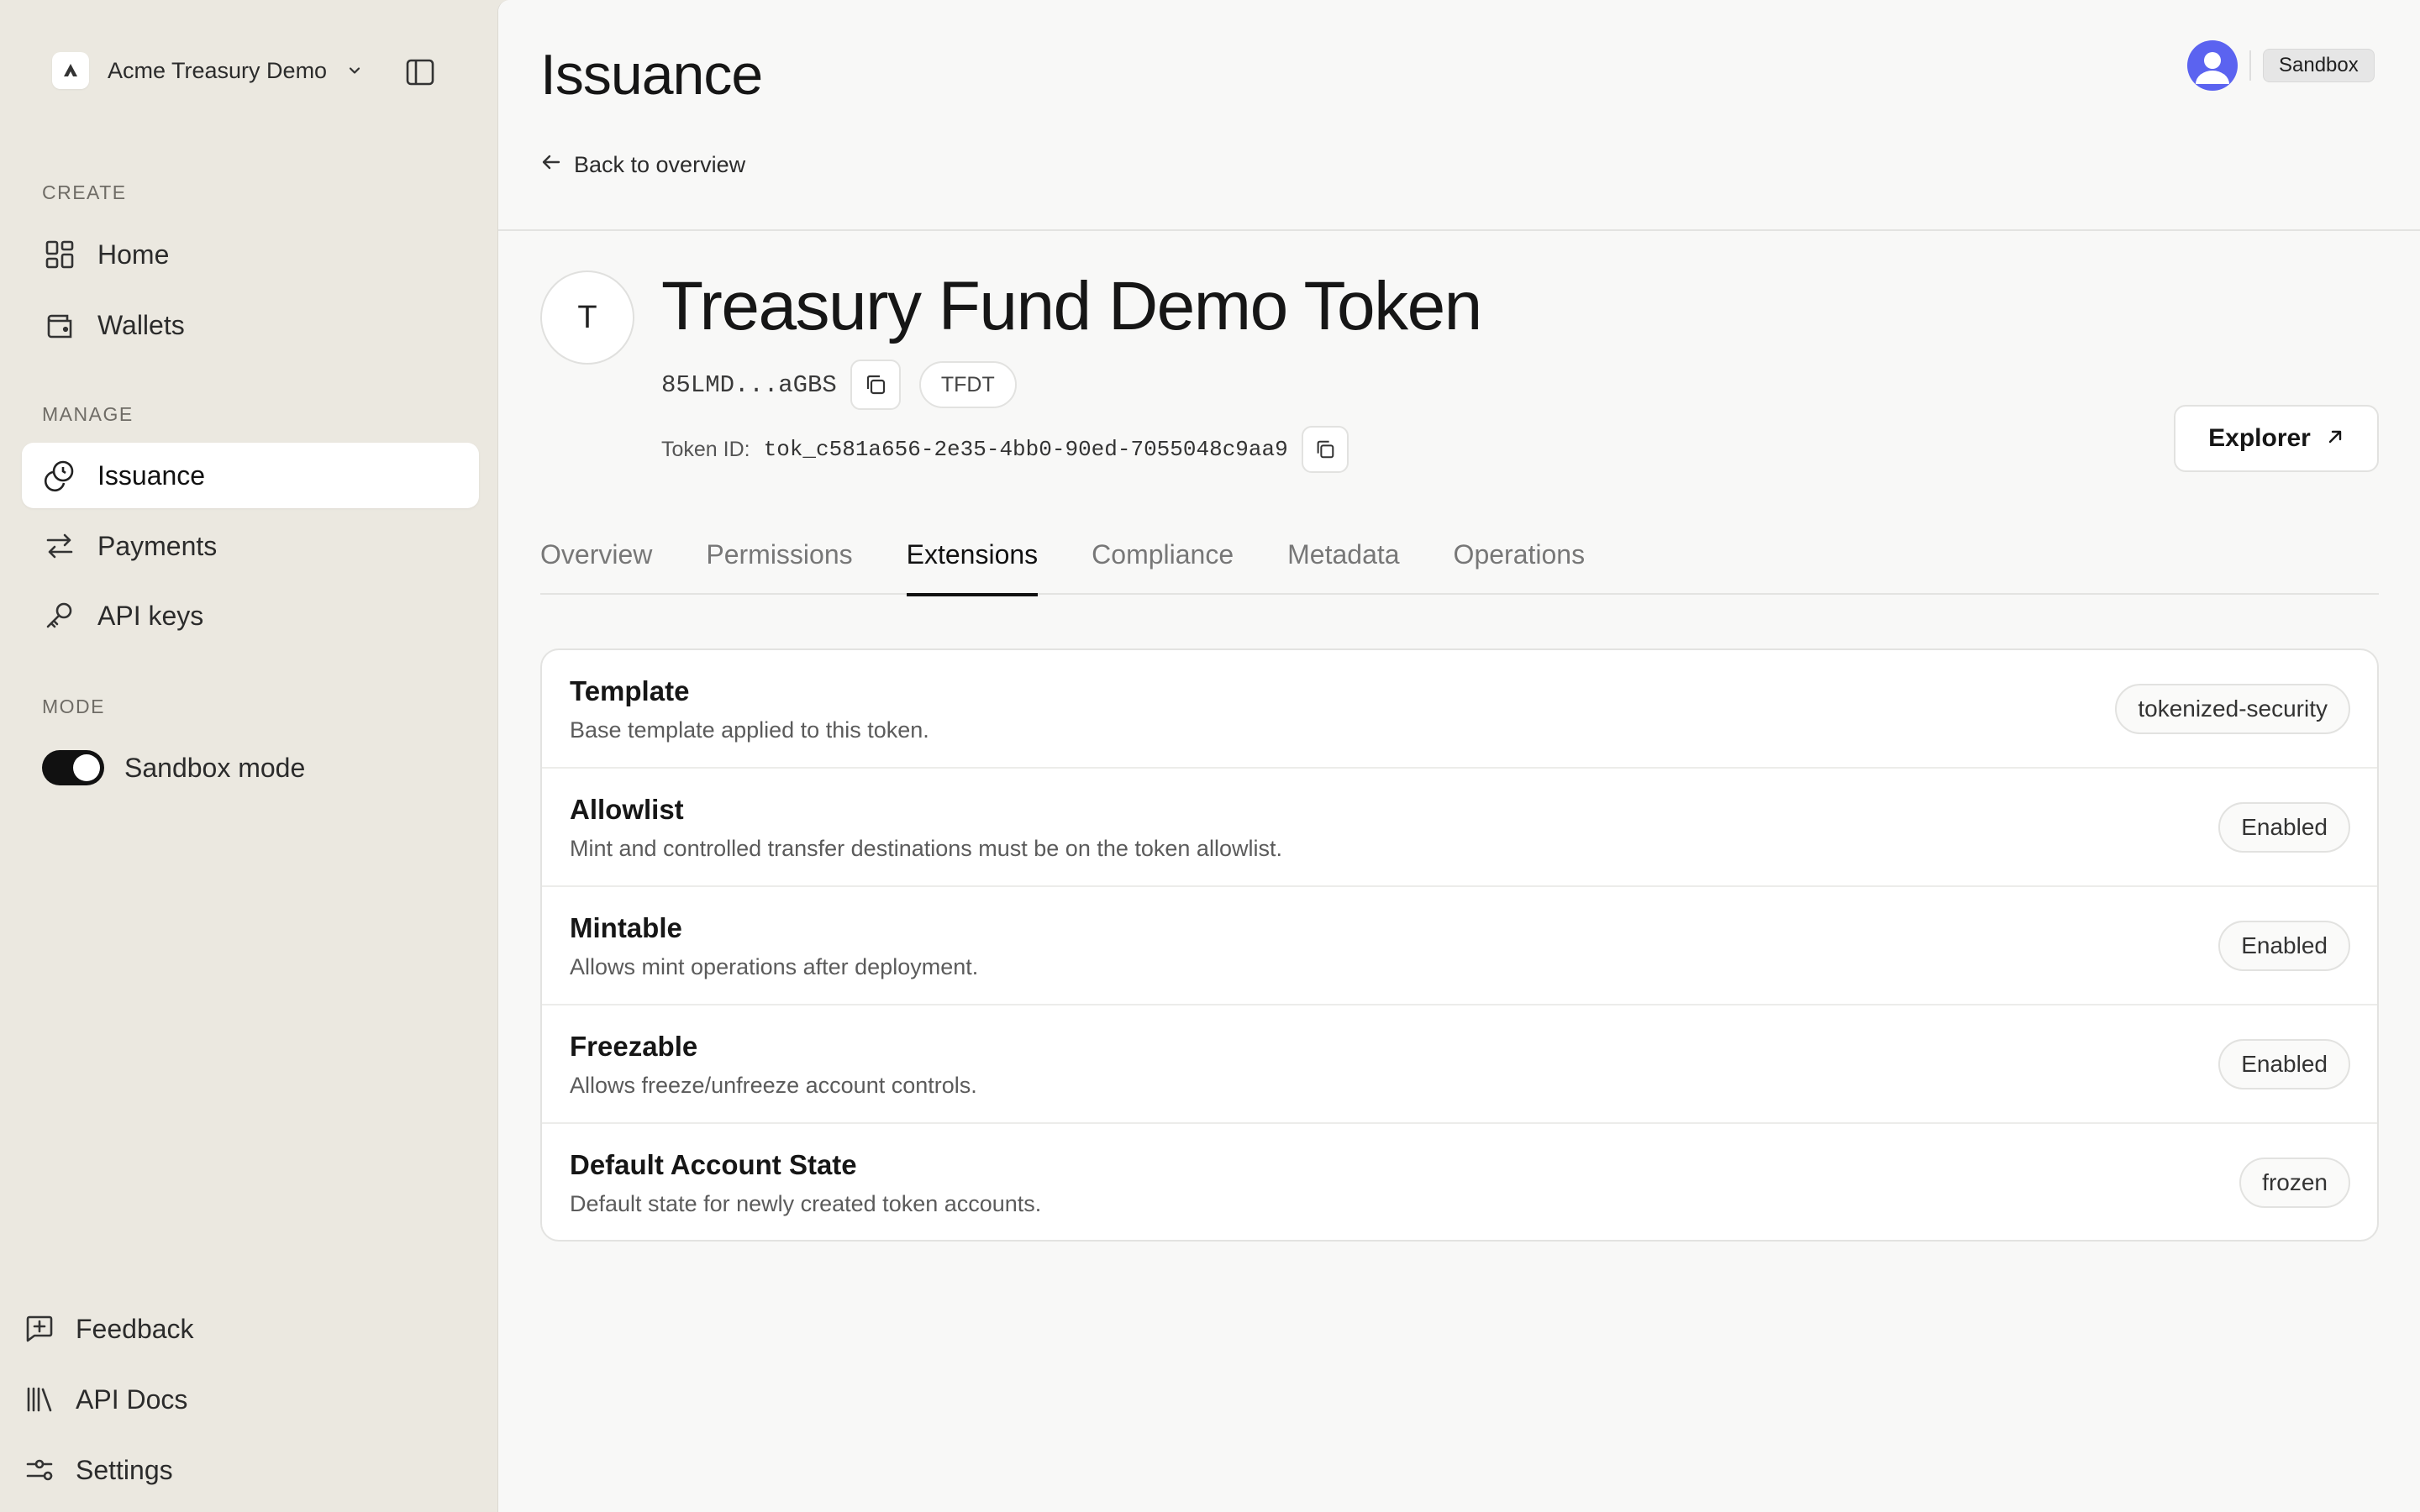  Describe the element at coordinates (651, 75) in the screenshot. I see `page-title: Issuance` at that location.